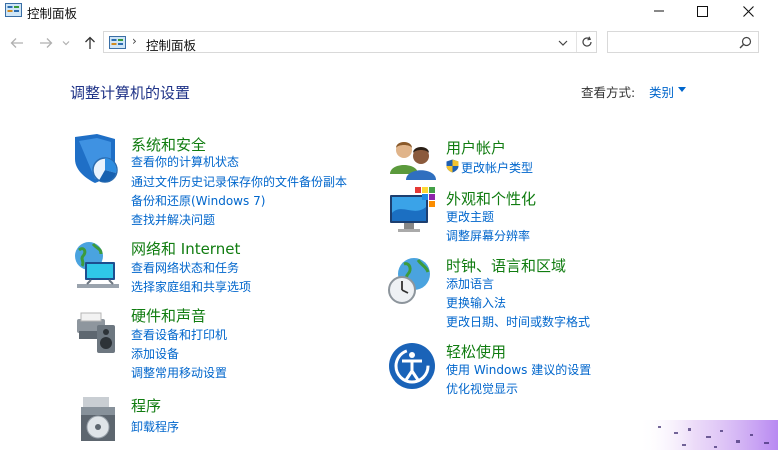 Image resolution: width=778 pixels, height=450 pixels. What do you see at coordinates (506, 265) in the screenshot?
I see `category-clock-language-region: 时钟、语言和区域` at bounding box center [506, 265].